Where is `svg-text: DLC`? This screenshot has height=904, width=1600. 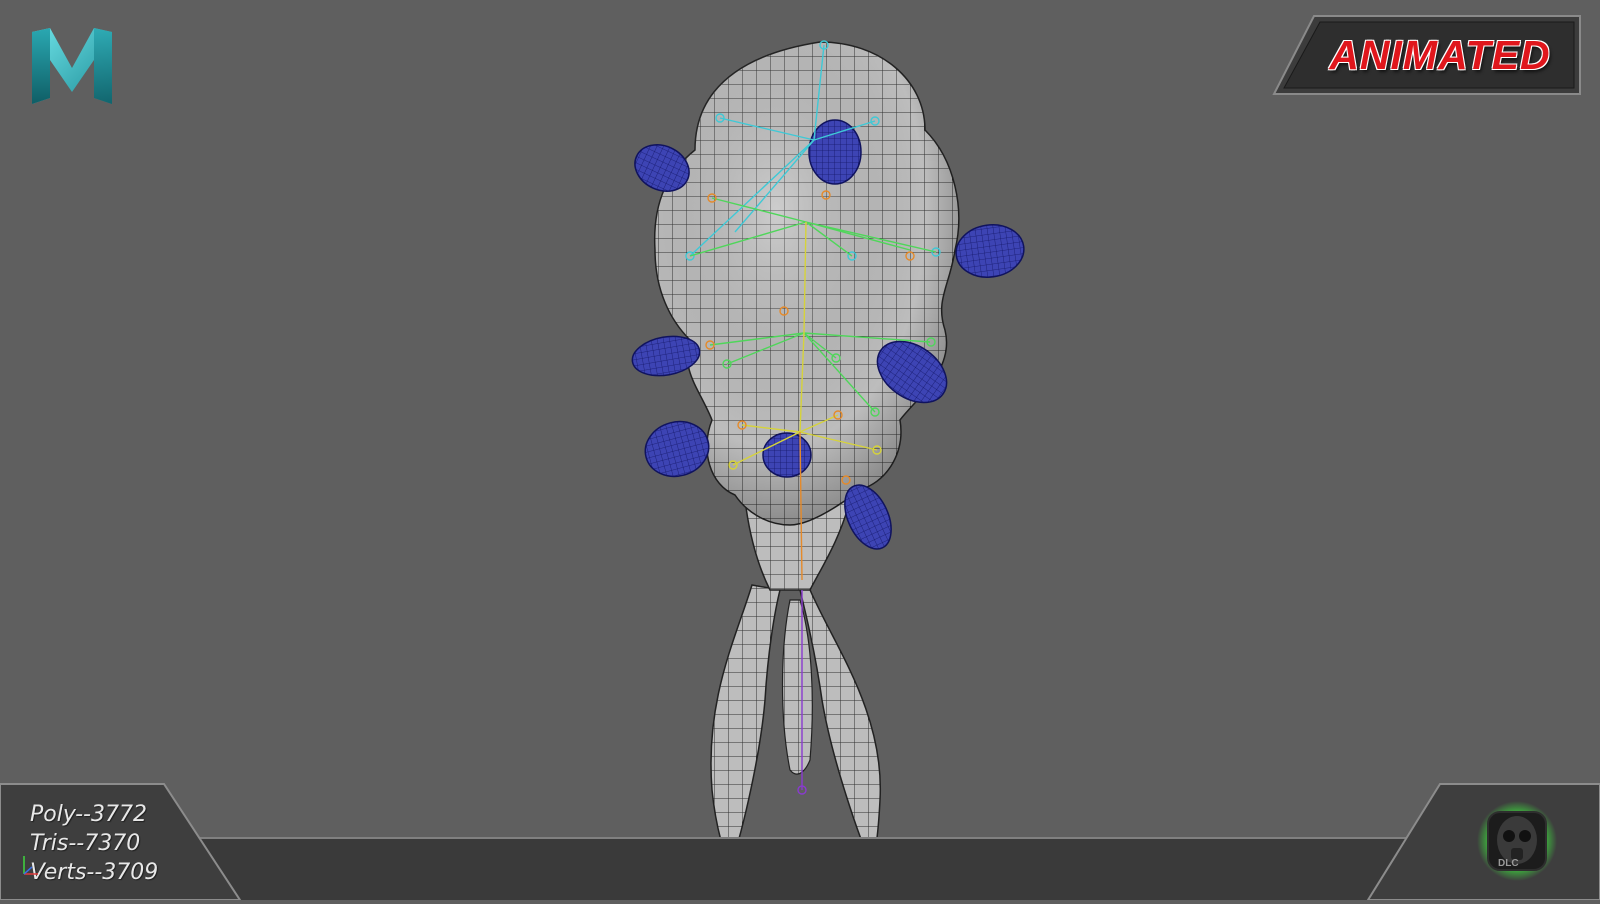 svg-text: DLC is located at coordinates (1508, 863).